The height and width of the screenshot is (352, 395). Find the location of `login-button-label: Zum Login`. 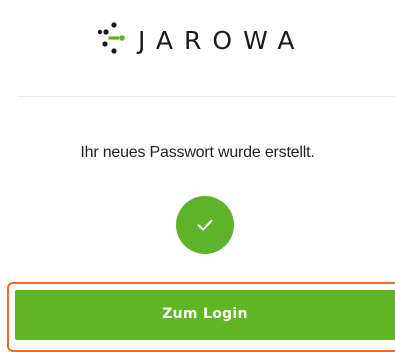

login-button-label: Zum Login is located at coordinates (205, 314).